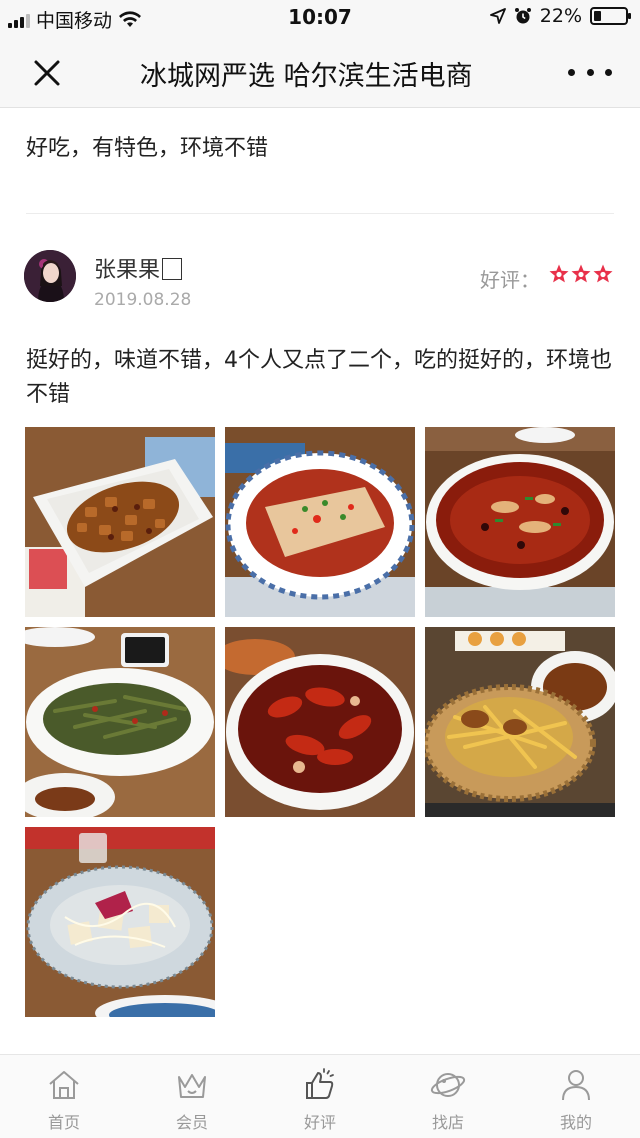  I want to click on status-right: 22%, so click(560, 16).